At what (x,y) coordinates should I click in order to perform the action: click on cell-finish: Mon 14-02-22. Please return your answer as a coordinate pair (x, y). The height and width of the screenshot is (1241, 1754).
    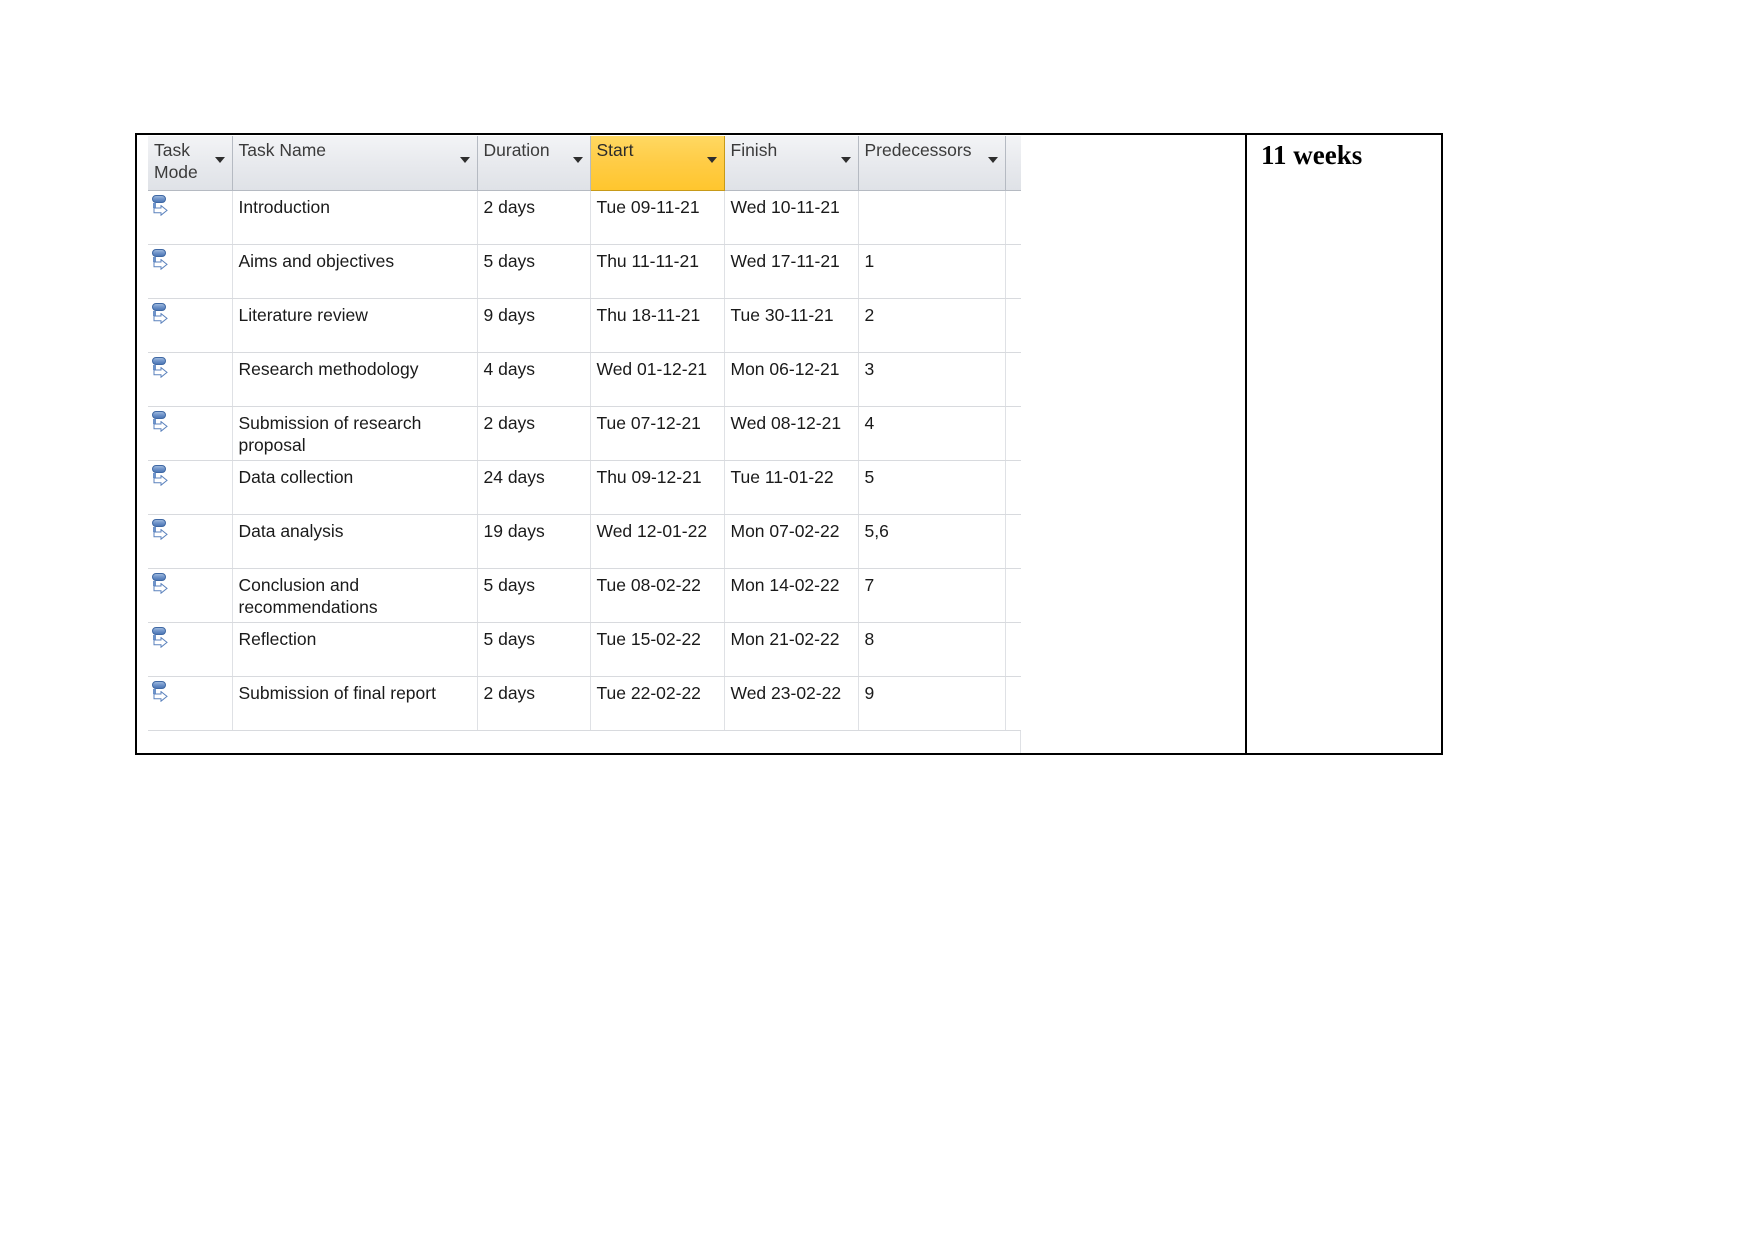
    Looking at the image, I should click on (791, 595).